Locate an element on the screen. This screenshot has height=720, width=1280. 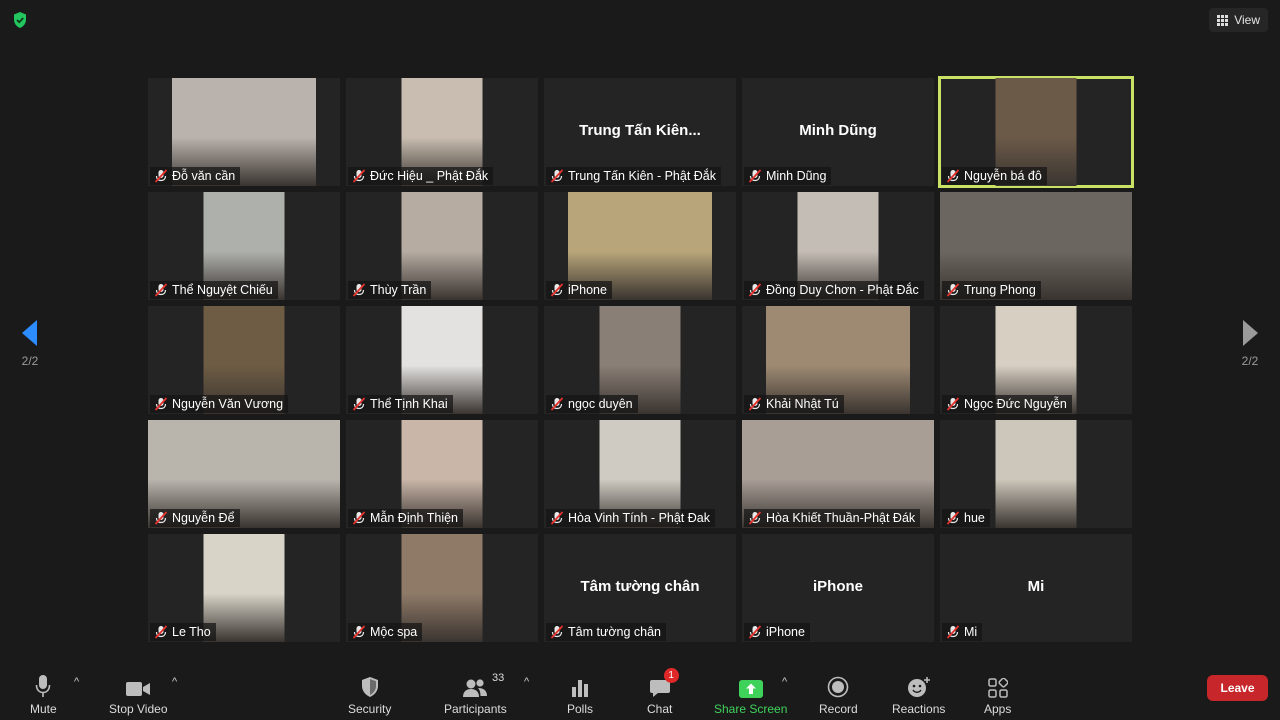
mute-button: Mute is located at coordinates (43, 693).